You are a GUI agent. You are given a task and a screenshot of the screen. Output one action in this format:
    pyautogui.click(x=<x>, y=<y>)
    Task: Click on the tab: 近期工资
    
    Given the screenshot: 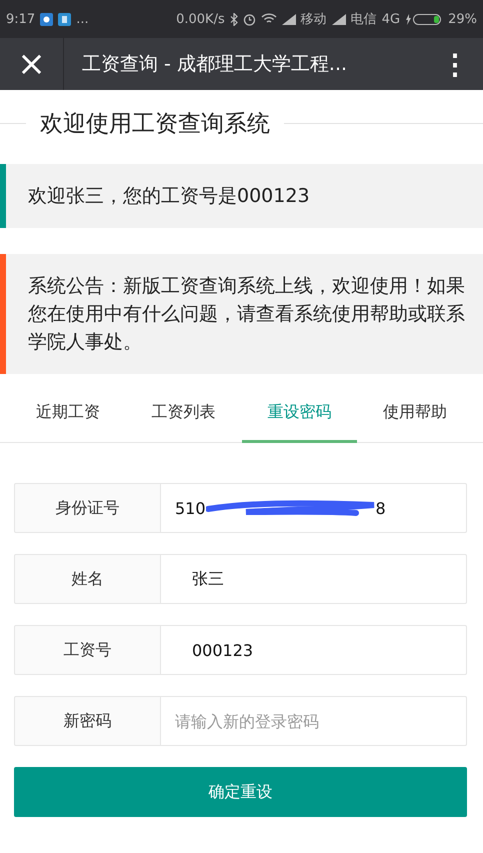 What is the action you would take?
    pyautogui.click(x=68, y=413)
    